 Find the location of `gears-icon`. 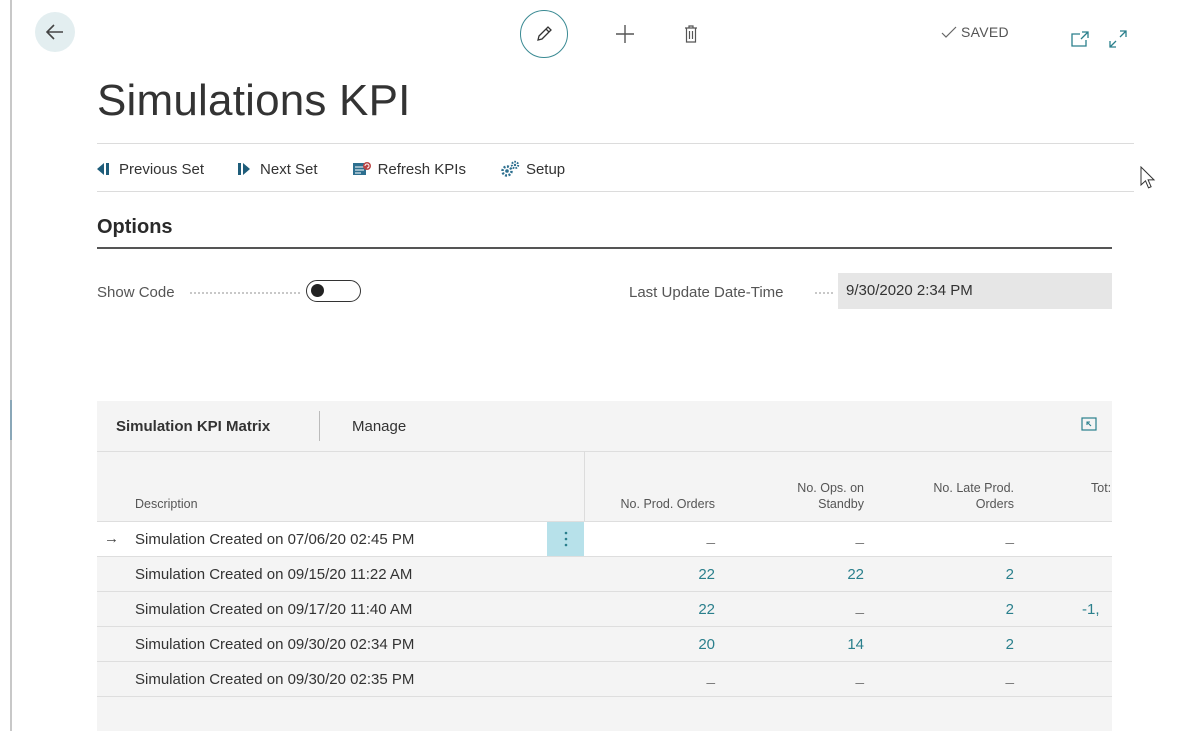

gears-icon is located at coordinates (510, 168).